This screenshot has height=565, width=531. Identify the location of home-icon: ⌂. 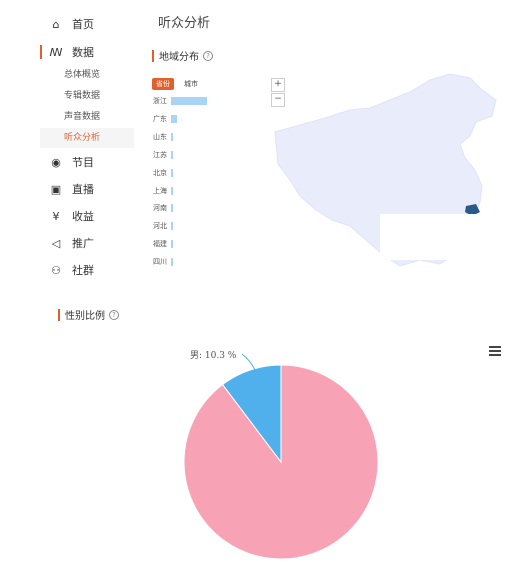
(56, 24).